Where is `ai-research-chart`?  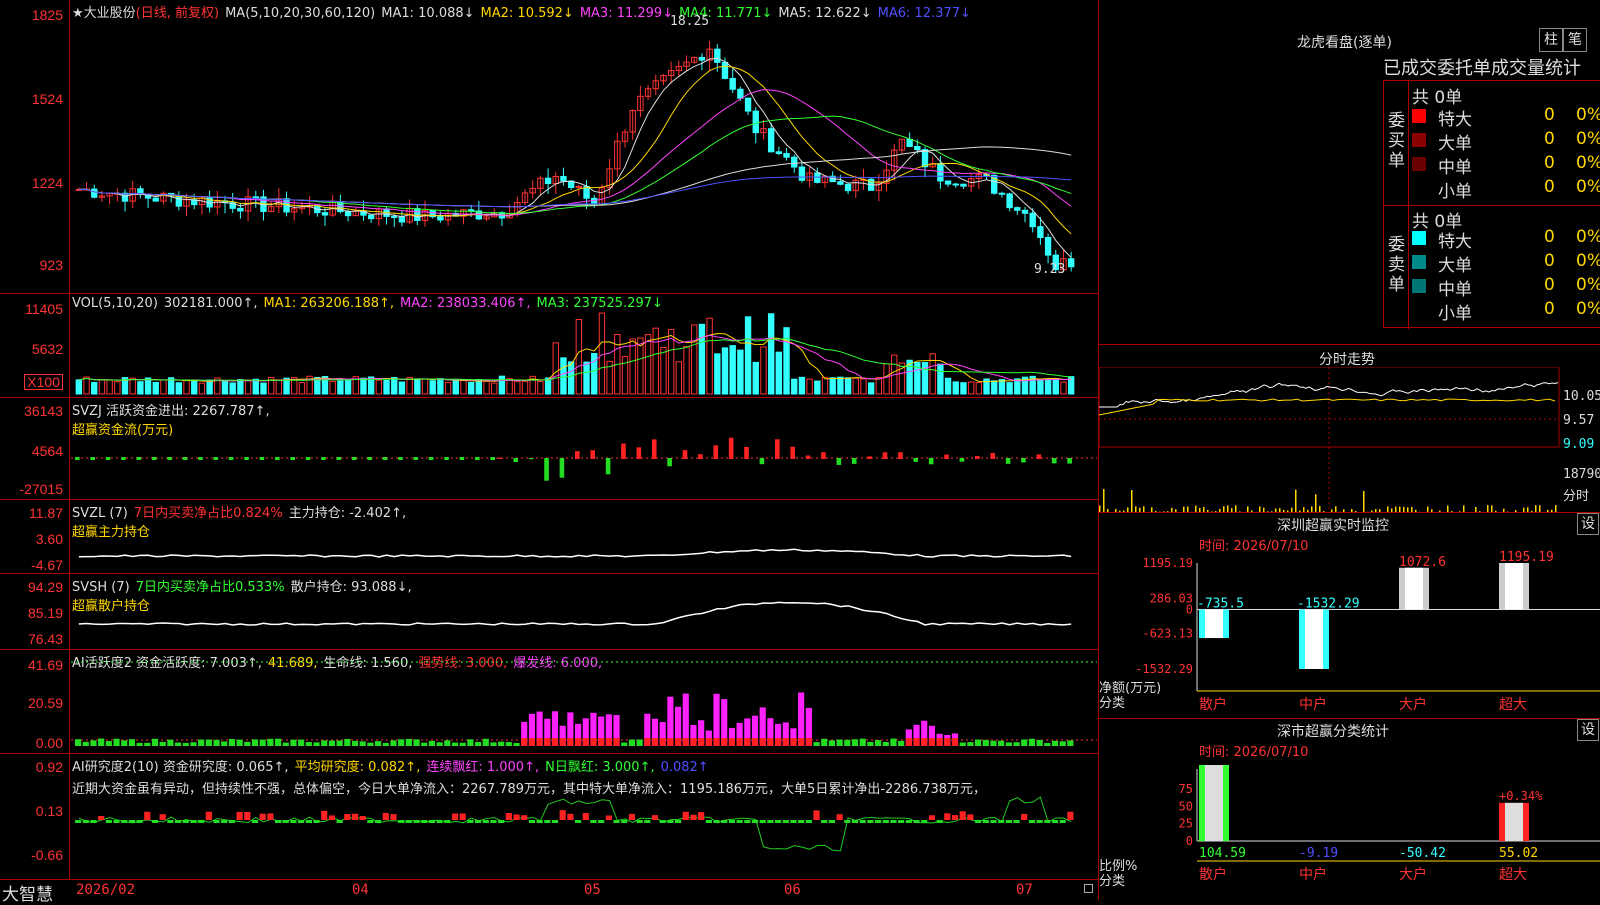 ai-research-chart is located at coordinates (584, 817).